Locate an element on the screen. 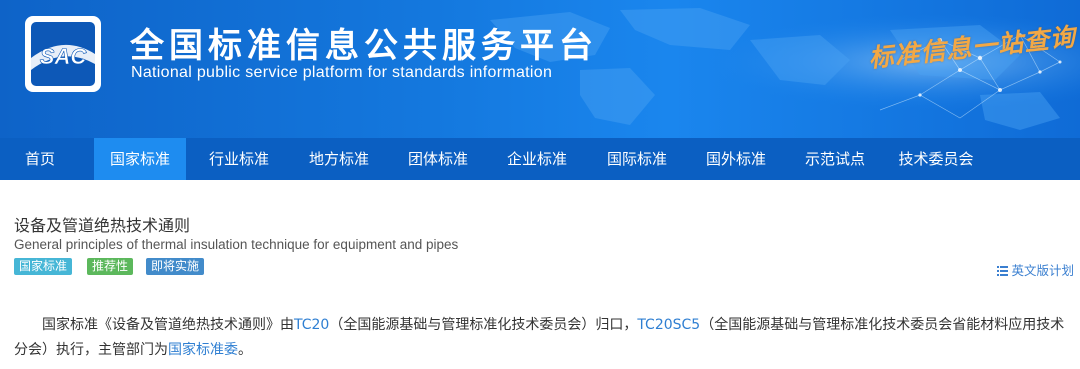 Image resolution: width=1080 pixels, height=369 pixels. badge-upcoming: 即将实施 is located at coordinates (175, 266).